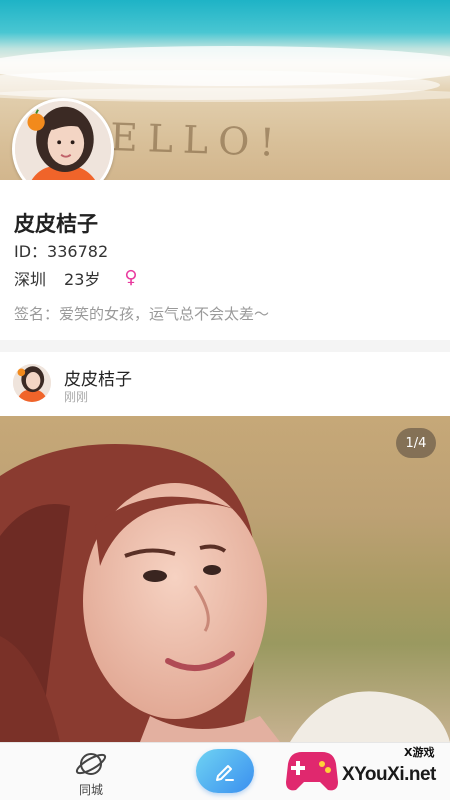  I want to click on watermark-sub: X游戏, so click(419, 752).